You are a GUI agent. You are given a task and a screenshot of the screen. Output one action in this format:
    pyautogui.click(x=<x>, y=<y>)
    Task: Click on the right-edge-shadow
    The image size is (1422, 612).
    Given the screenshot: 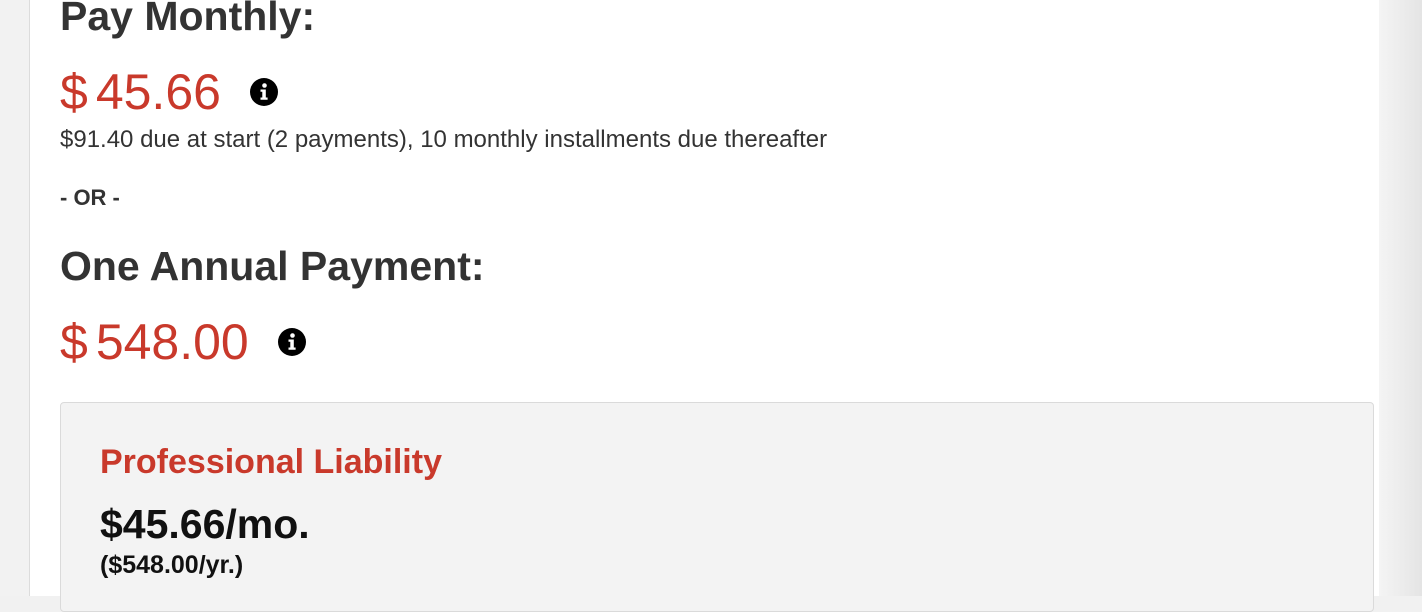 What is the action you would take?
    pyautogui.click(x=1400, y=298)
    